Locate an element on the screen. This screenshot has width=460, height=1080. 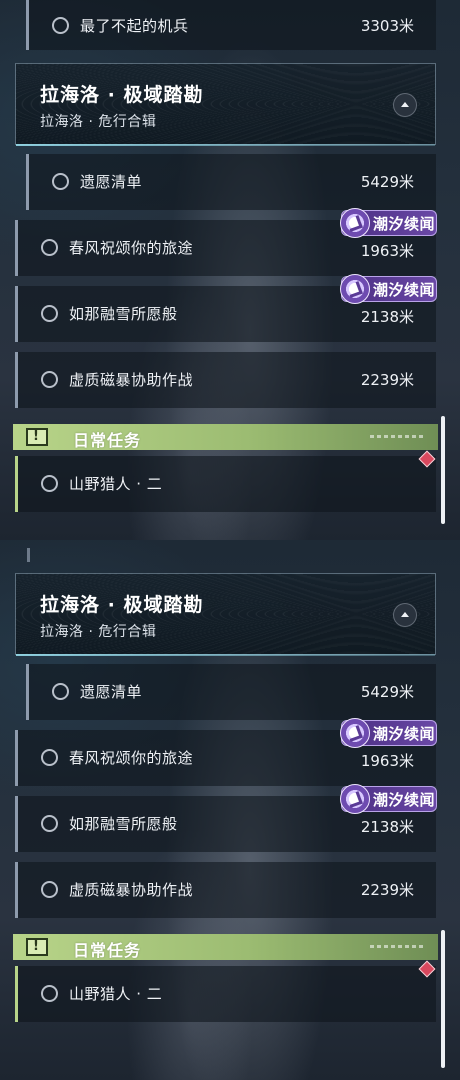
quest-name: 最了不起的机兵 is located at coordinates (134, 26).